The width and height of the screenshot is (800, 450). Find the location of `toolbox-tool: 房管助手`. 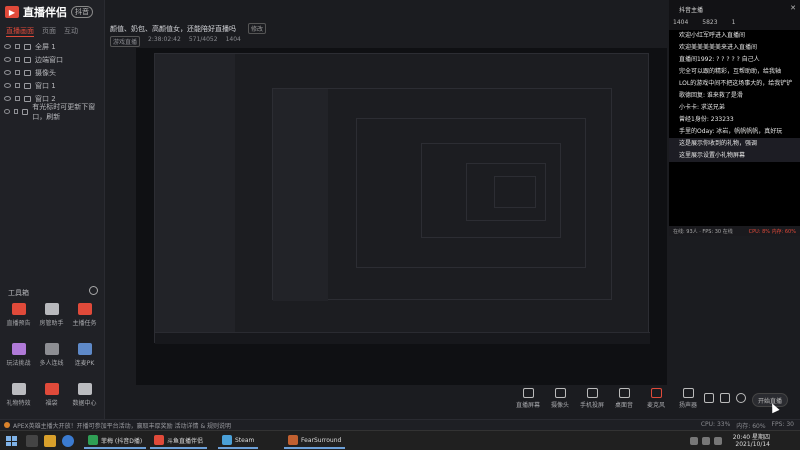

toolbox-tool: 房管助手 is located at coordinates (51, 320).